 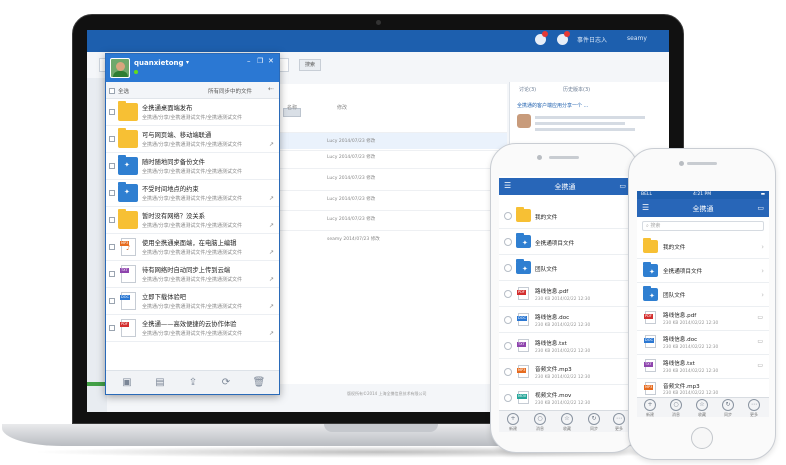 What do you see at coordinates (592, 39) in the screenshot?
I see `topbar-log-link: 事件日志入` at bounding box center [592, 39].